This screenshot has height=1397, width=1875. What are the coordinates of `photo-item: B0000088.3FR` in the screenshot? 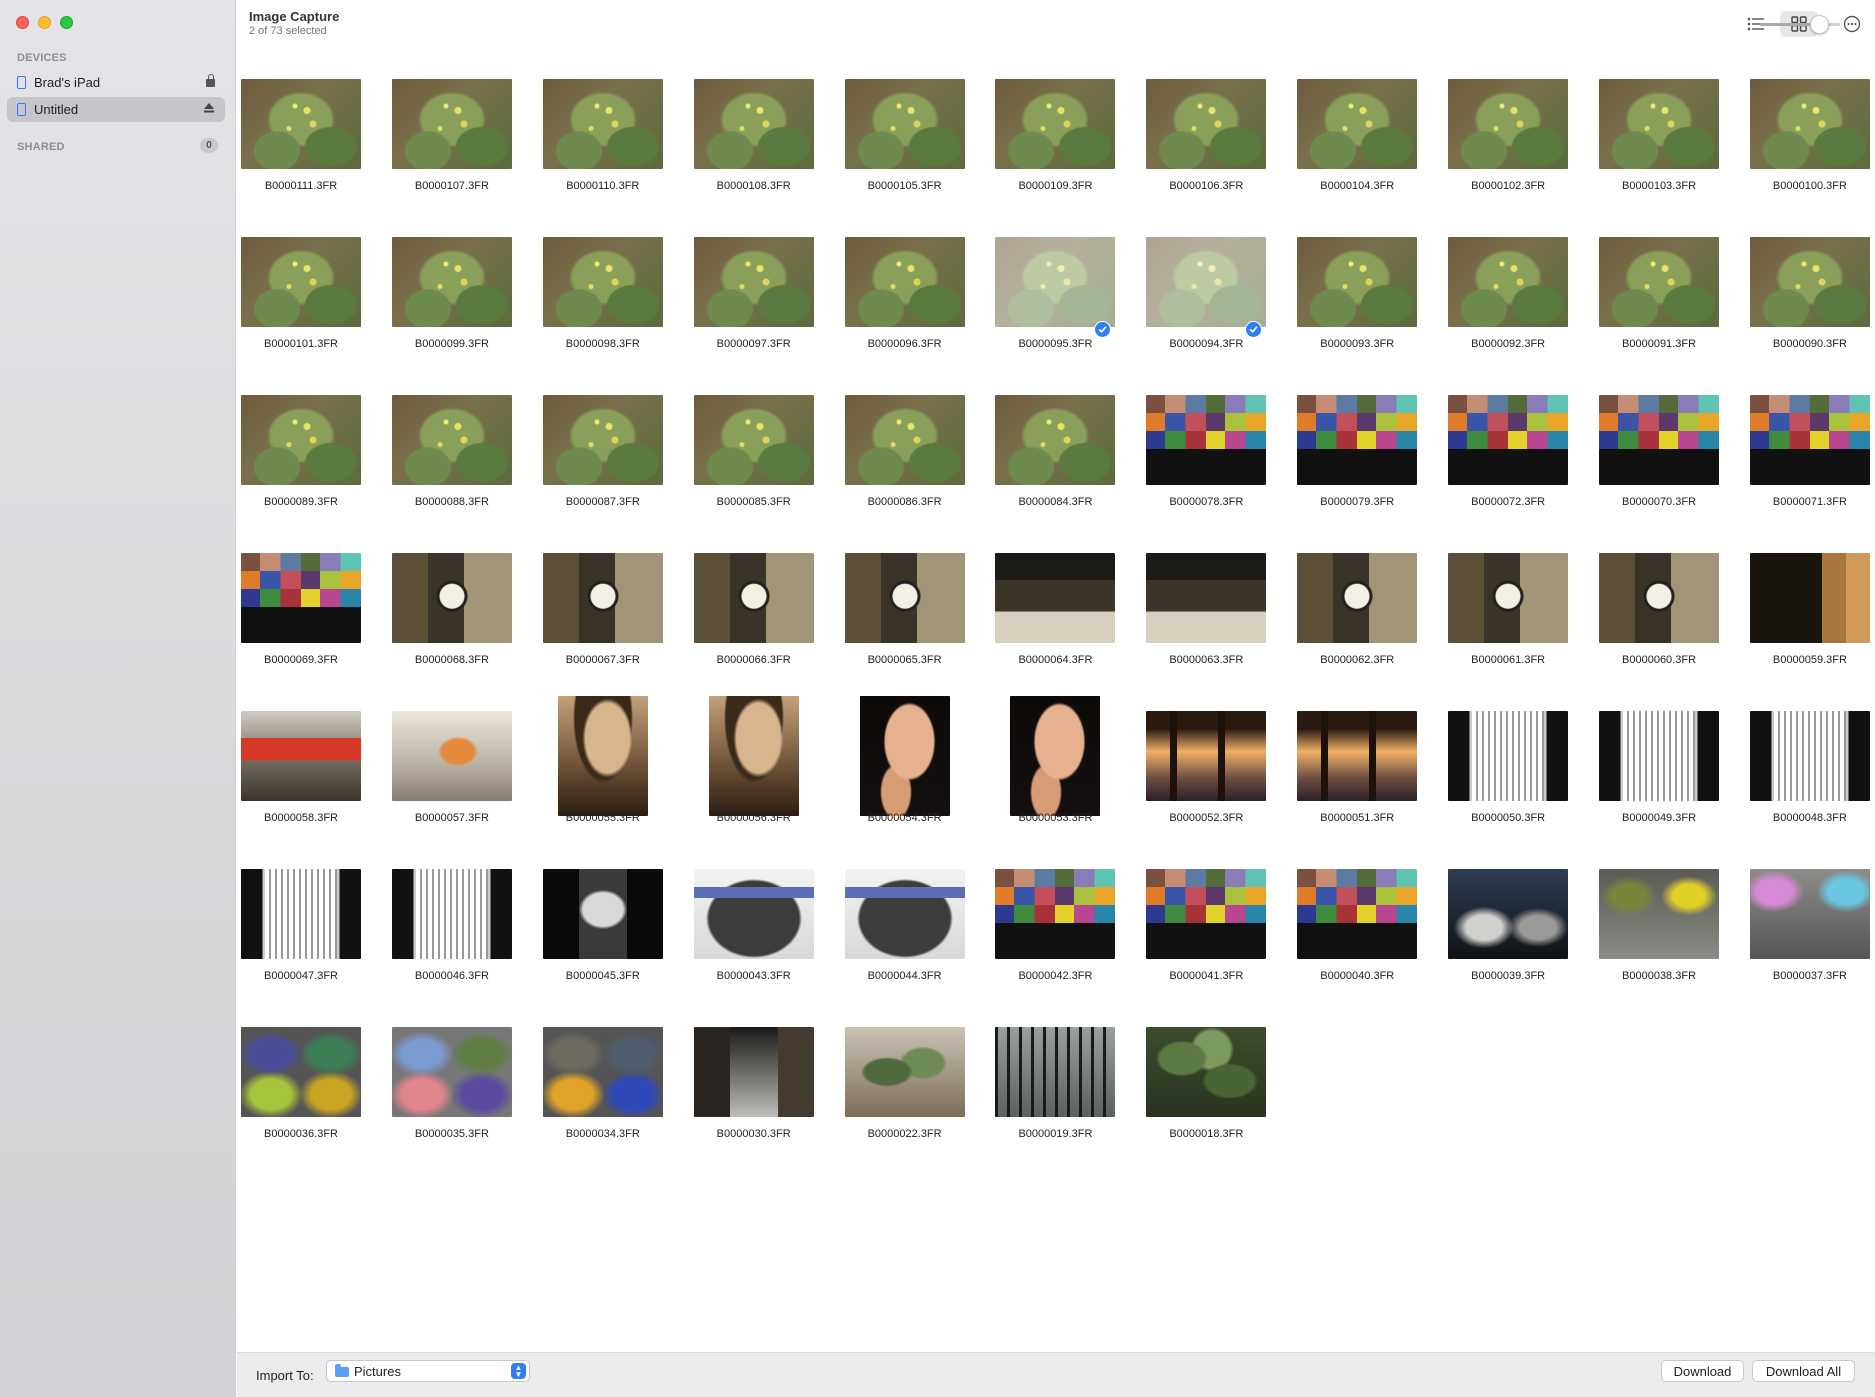 It's located at (467, 459).